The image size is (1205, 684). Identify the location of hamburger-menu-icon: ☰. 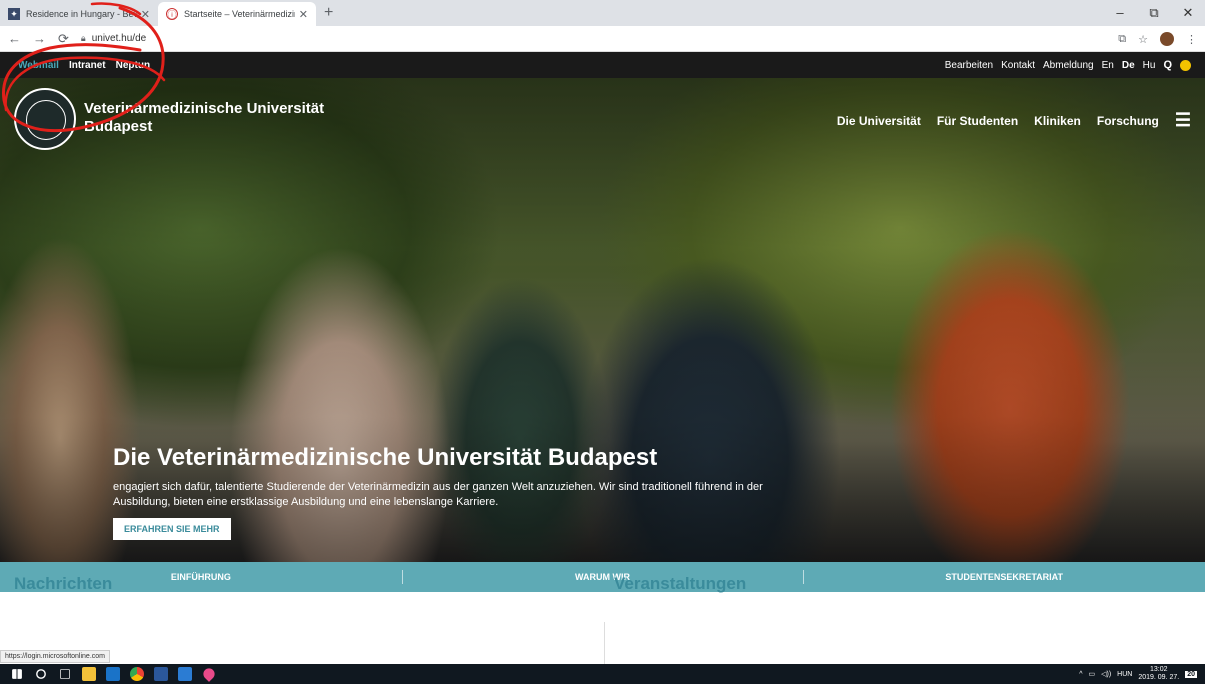
(1183, 120).